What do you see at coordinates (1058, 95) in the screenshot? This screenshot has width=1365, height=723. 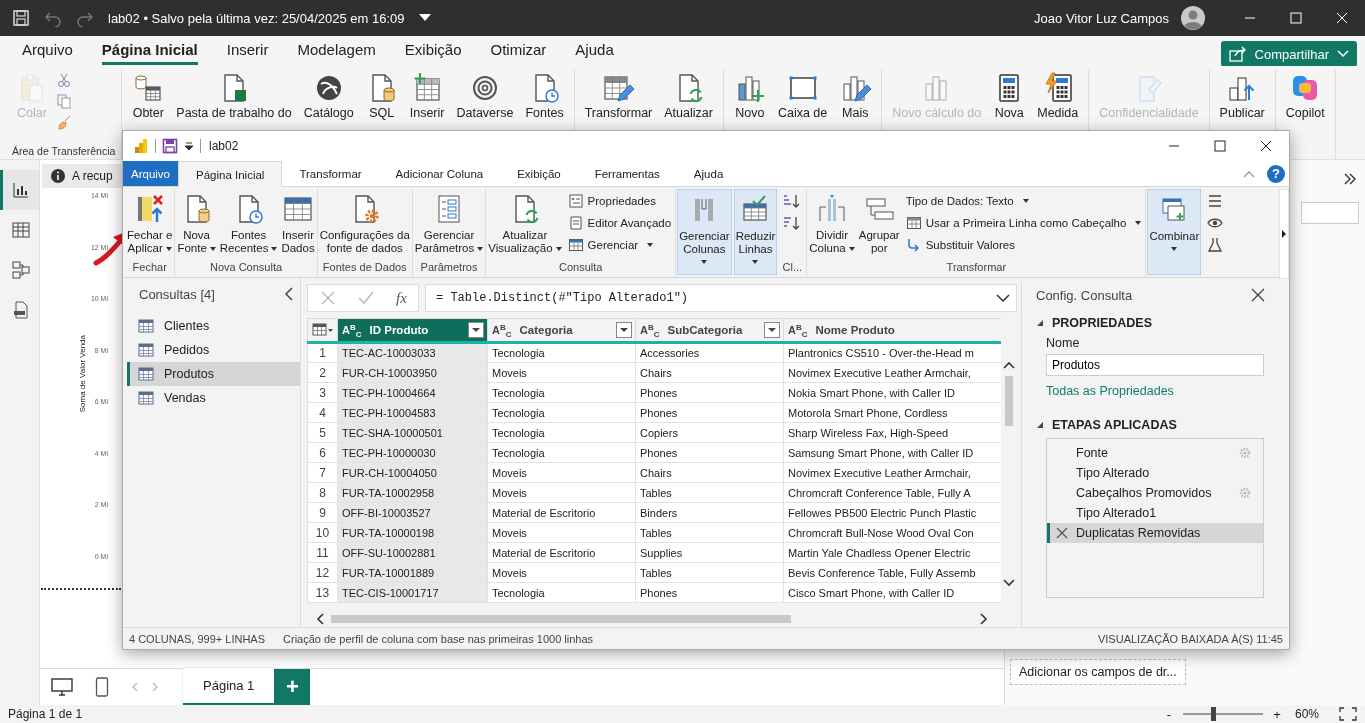 I see `ribbon-button: Medida` at bounding box center [1058, 95].